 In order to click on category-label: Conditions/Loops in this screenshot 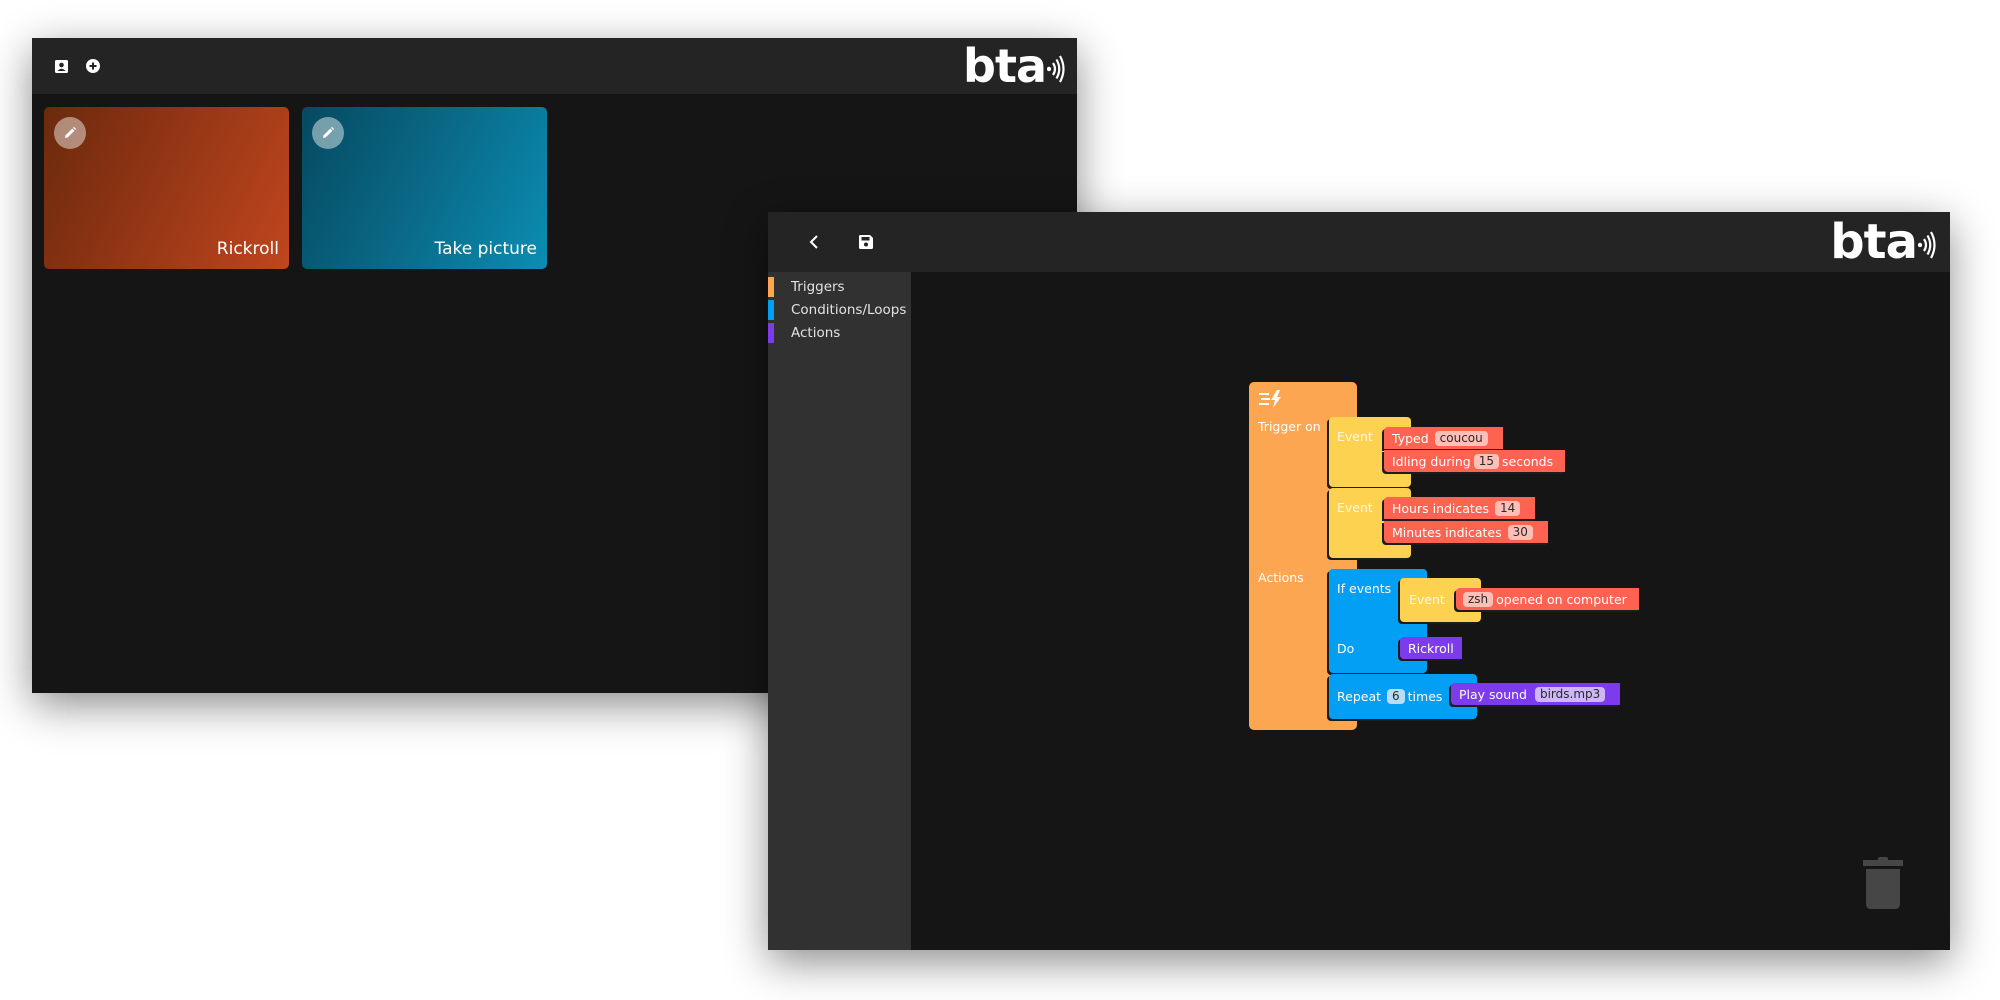, I will do `click(849, 310)`.